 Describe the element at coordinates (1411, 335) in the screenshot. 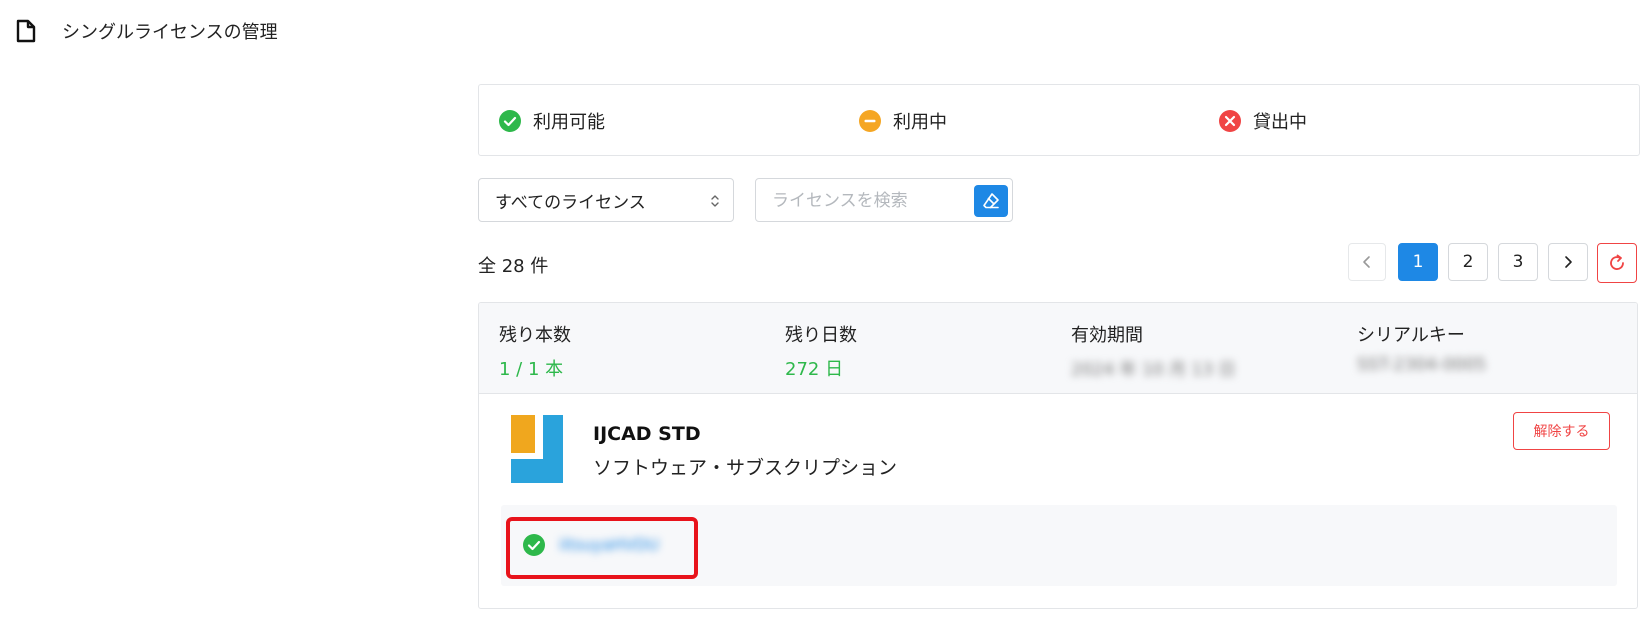

I see `serial-key-label: シリアルキー` at that location.